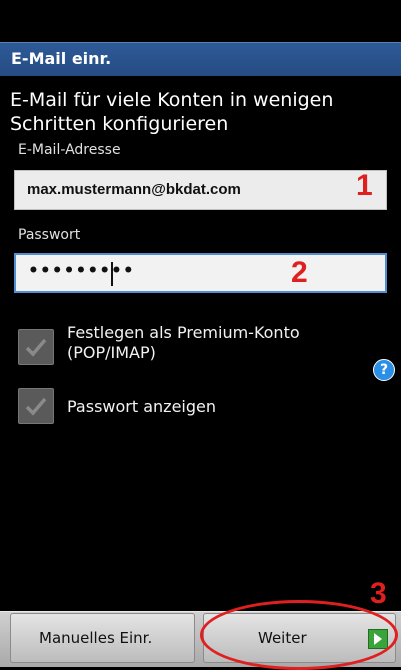 The height and width of the screenshot is (670, 401). I want to click on next-button: Weiter, so click(299, 638).